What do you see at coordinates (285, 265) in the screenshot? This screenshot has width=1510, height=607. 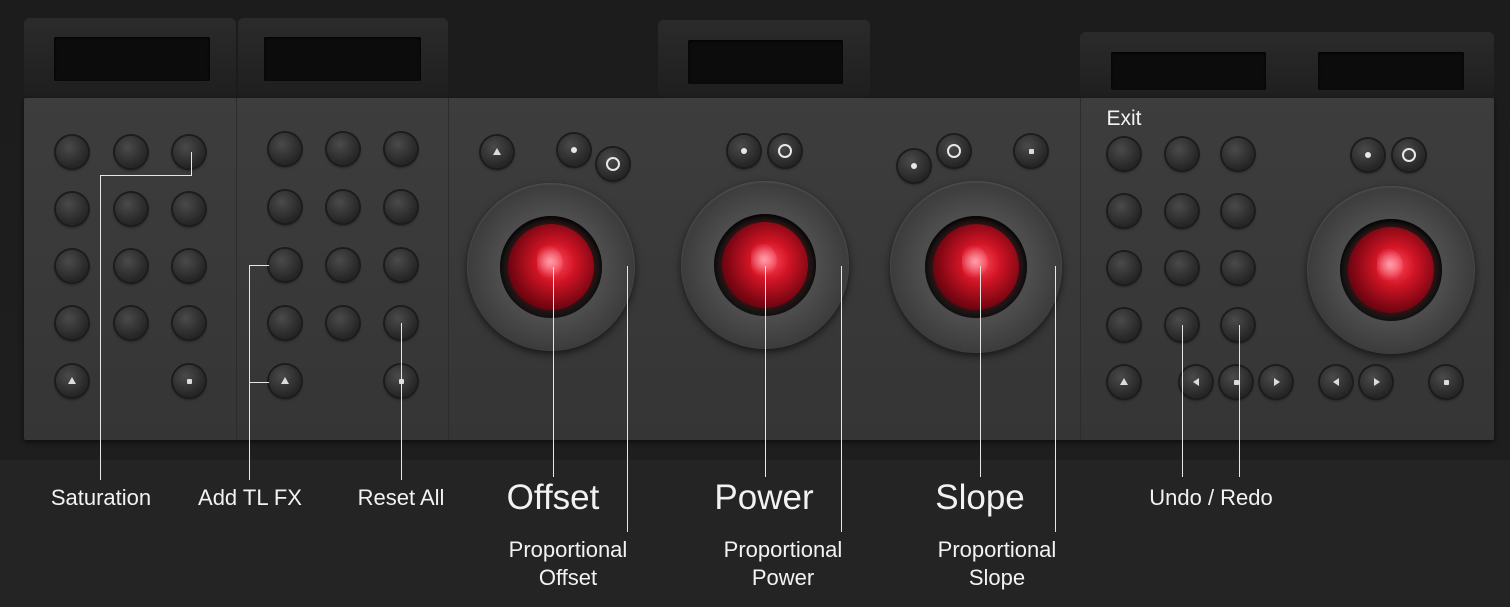 I see `add-tl-fx-button` at bounding box center [285, 265].